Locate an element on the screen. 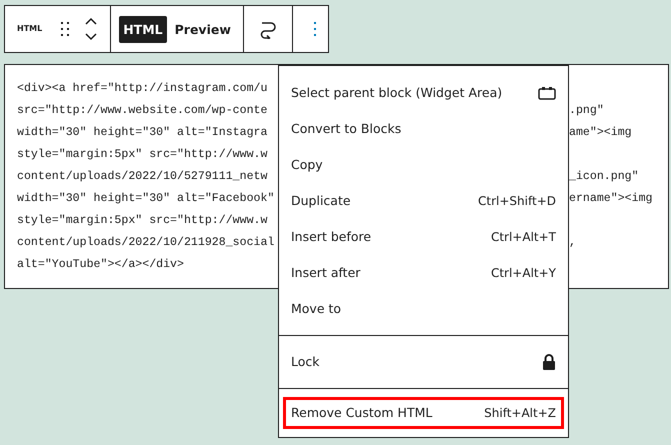 This screenshot has height=445, width=671. code-text: .png" is located at coordinates (586, 111).